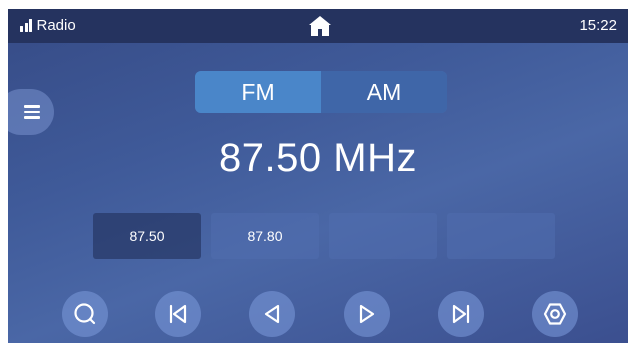  Describe the element at coordinates (27, 25) in the screenshot. I see `signal-bars-icon` at that location.